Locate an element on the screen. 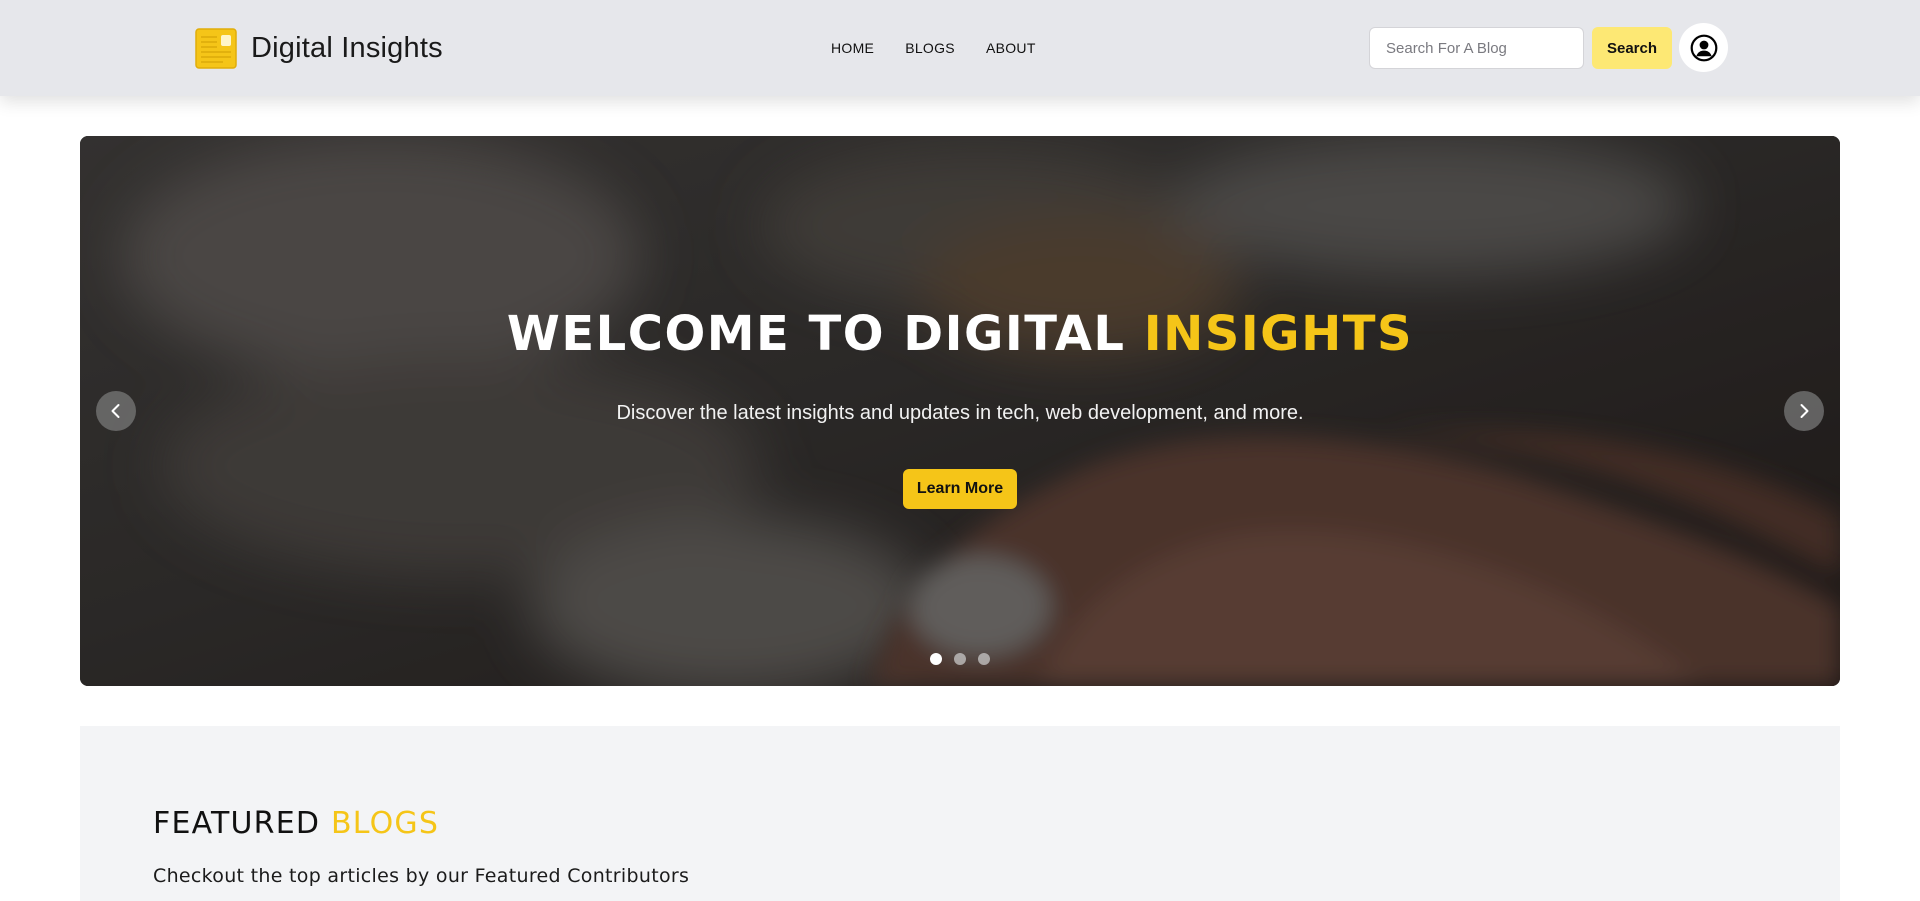 This screenshot has width=1920, height=901. hero-title-accent: INSIGHTS is located at coordinates (1278, 334).